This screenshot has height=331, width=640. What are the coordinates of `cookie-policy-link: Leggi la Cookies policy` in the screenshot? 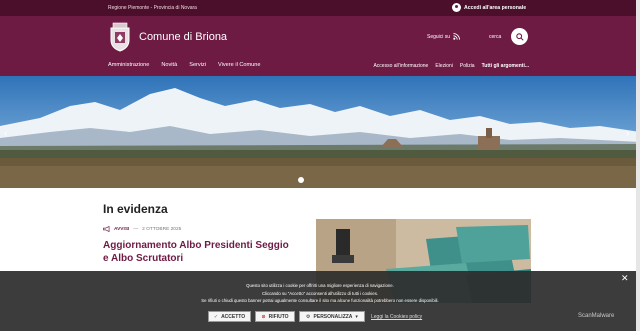 It's located at (396, 317).